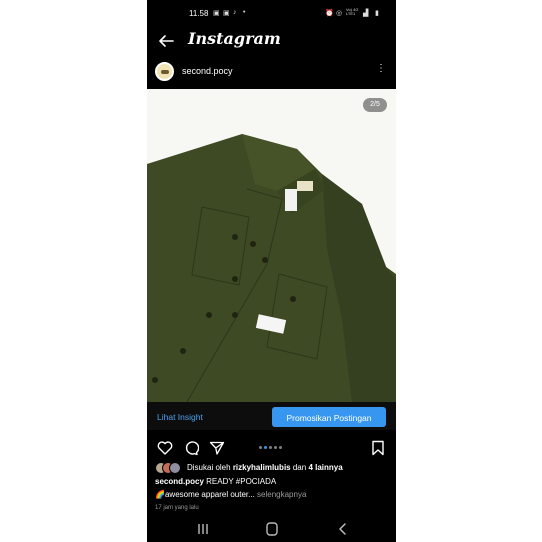 Image resolution: width=542 pixels, height=542 pixels. I want to click on insight-bar: Lihat Insight Promosikan Postingan, so click(271, 416).